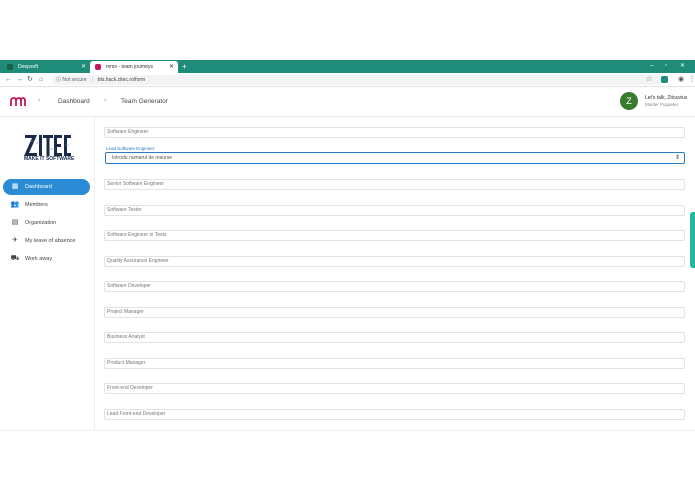 This screenshot has height=494, width=695. What do you see at coordinates (395, 158) in the screenshot?
I see `lead-software-engineer-select: Introdu numarul de resurse ⇕` at bounding box center [395, 158].